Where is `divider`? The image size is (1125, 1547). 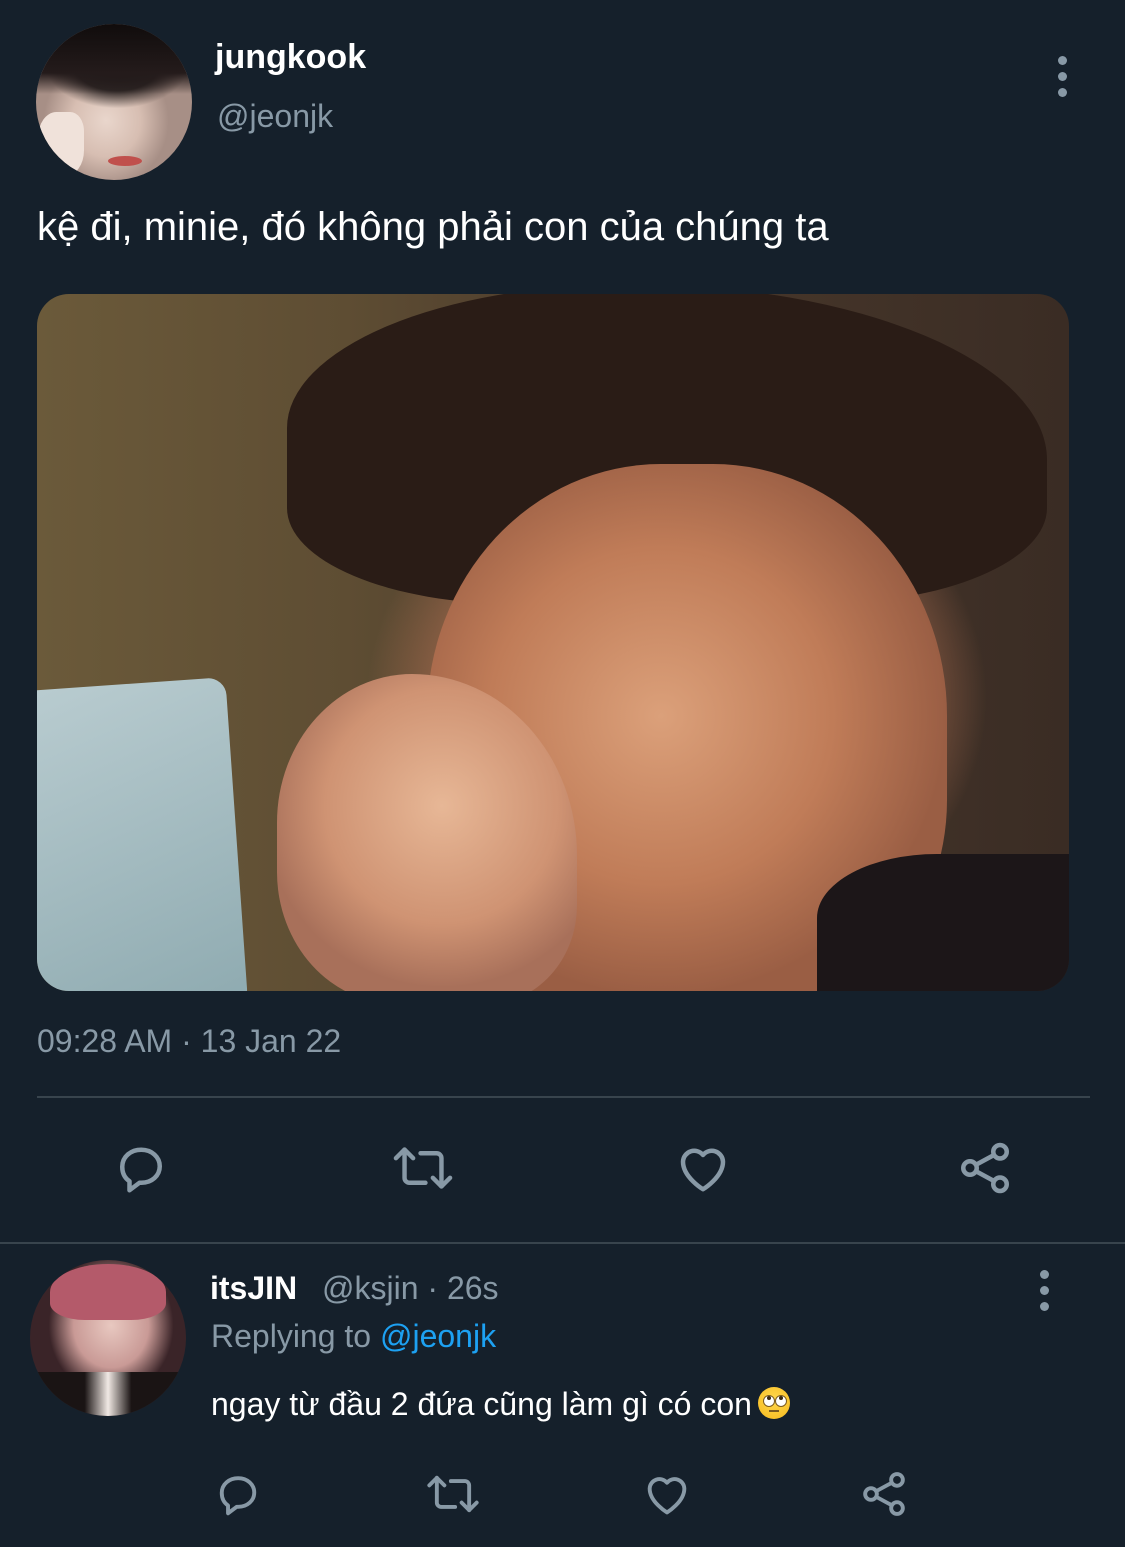 divider is located at coordinates (563, 1097).